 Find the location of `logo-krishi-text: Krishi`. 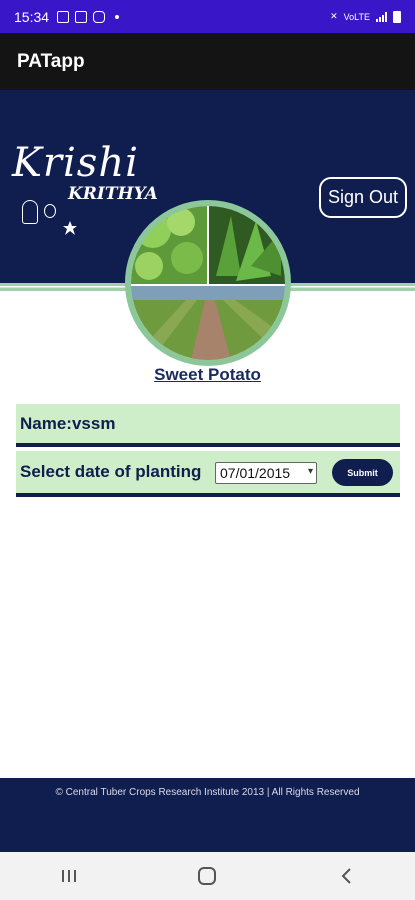

logo-krishi-text: Krishi is located at coordinates (75, 163).